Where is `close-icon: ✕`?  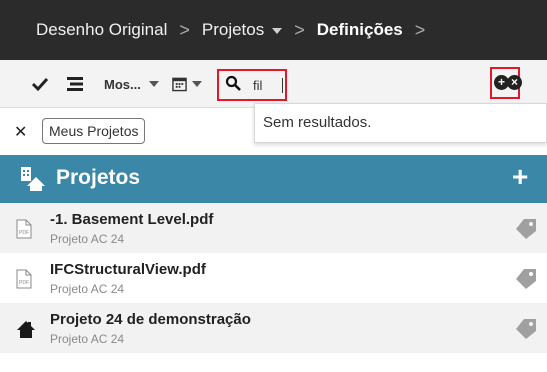 close-icon: ✕ is located at coordinates (20, 132).